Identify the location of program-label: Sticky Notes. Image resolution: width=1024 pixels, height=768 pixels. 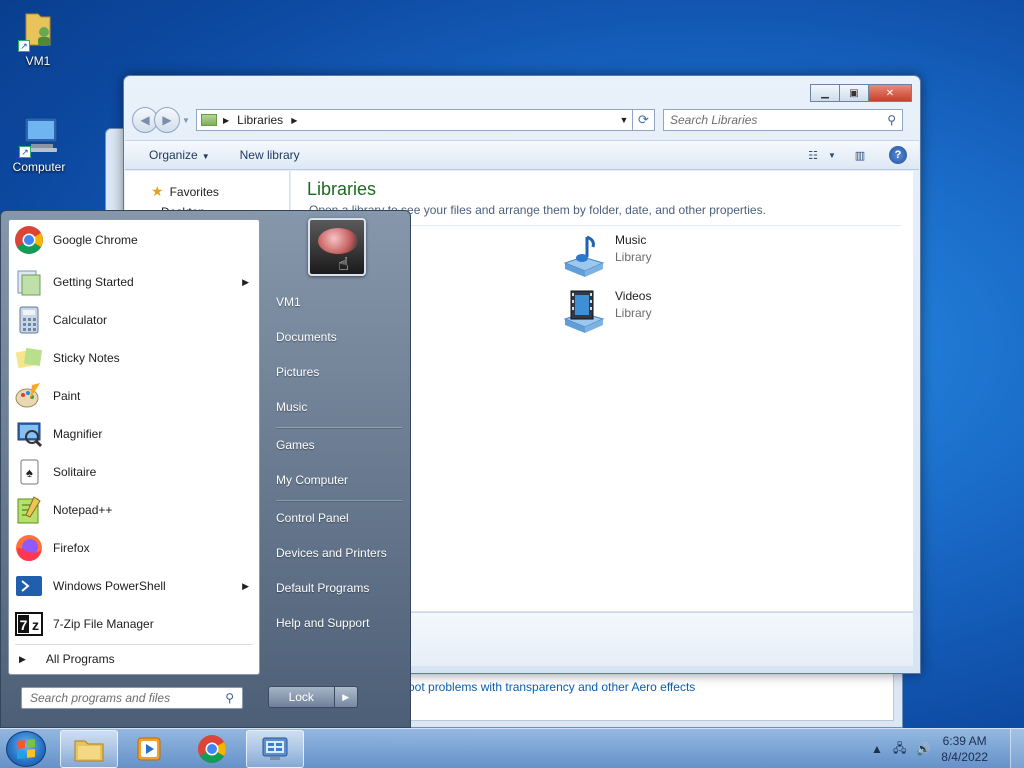
(86, 358).